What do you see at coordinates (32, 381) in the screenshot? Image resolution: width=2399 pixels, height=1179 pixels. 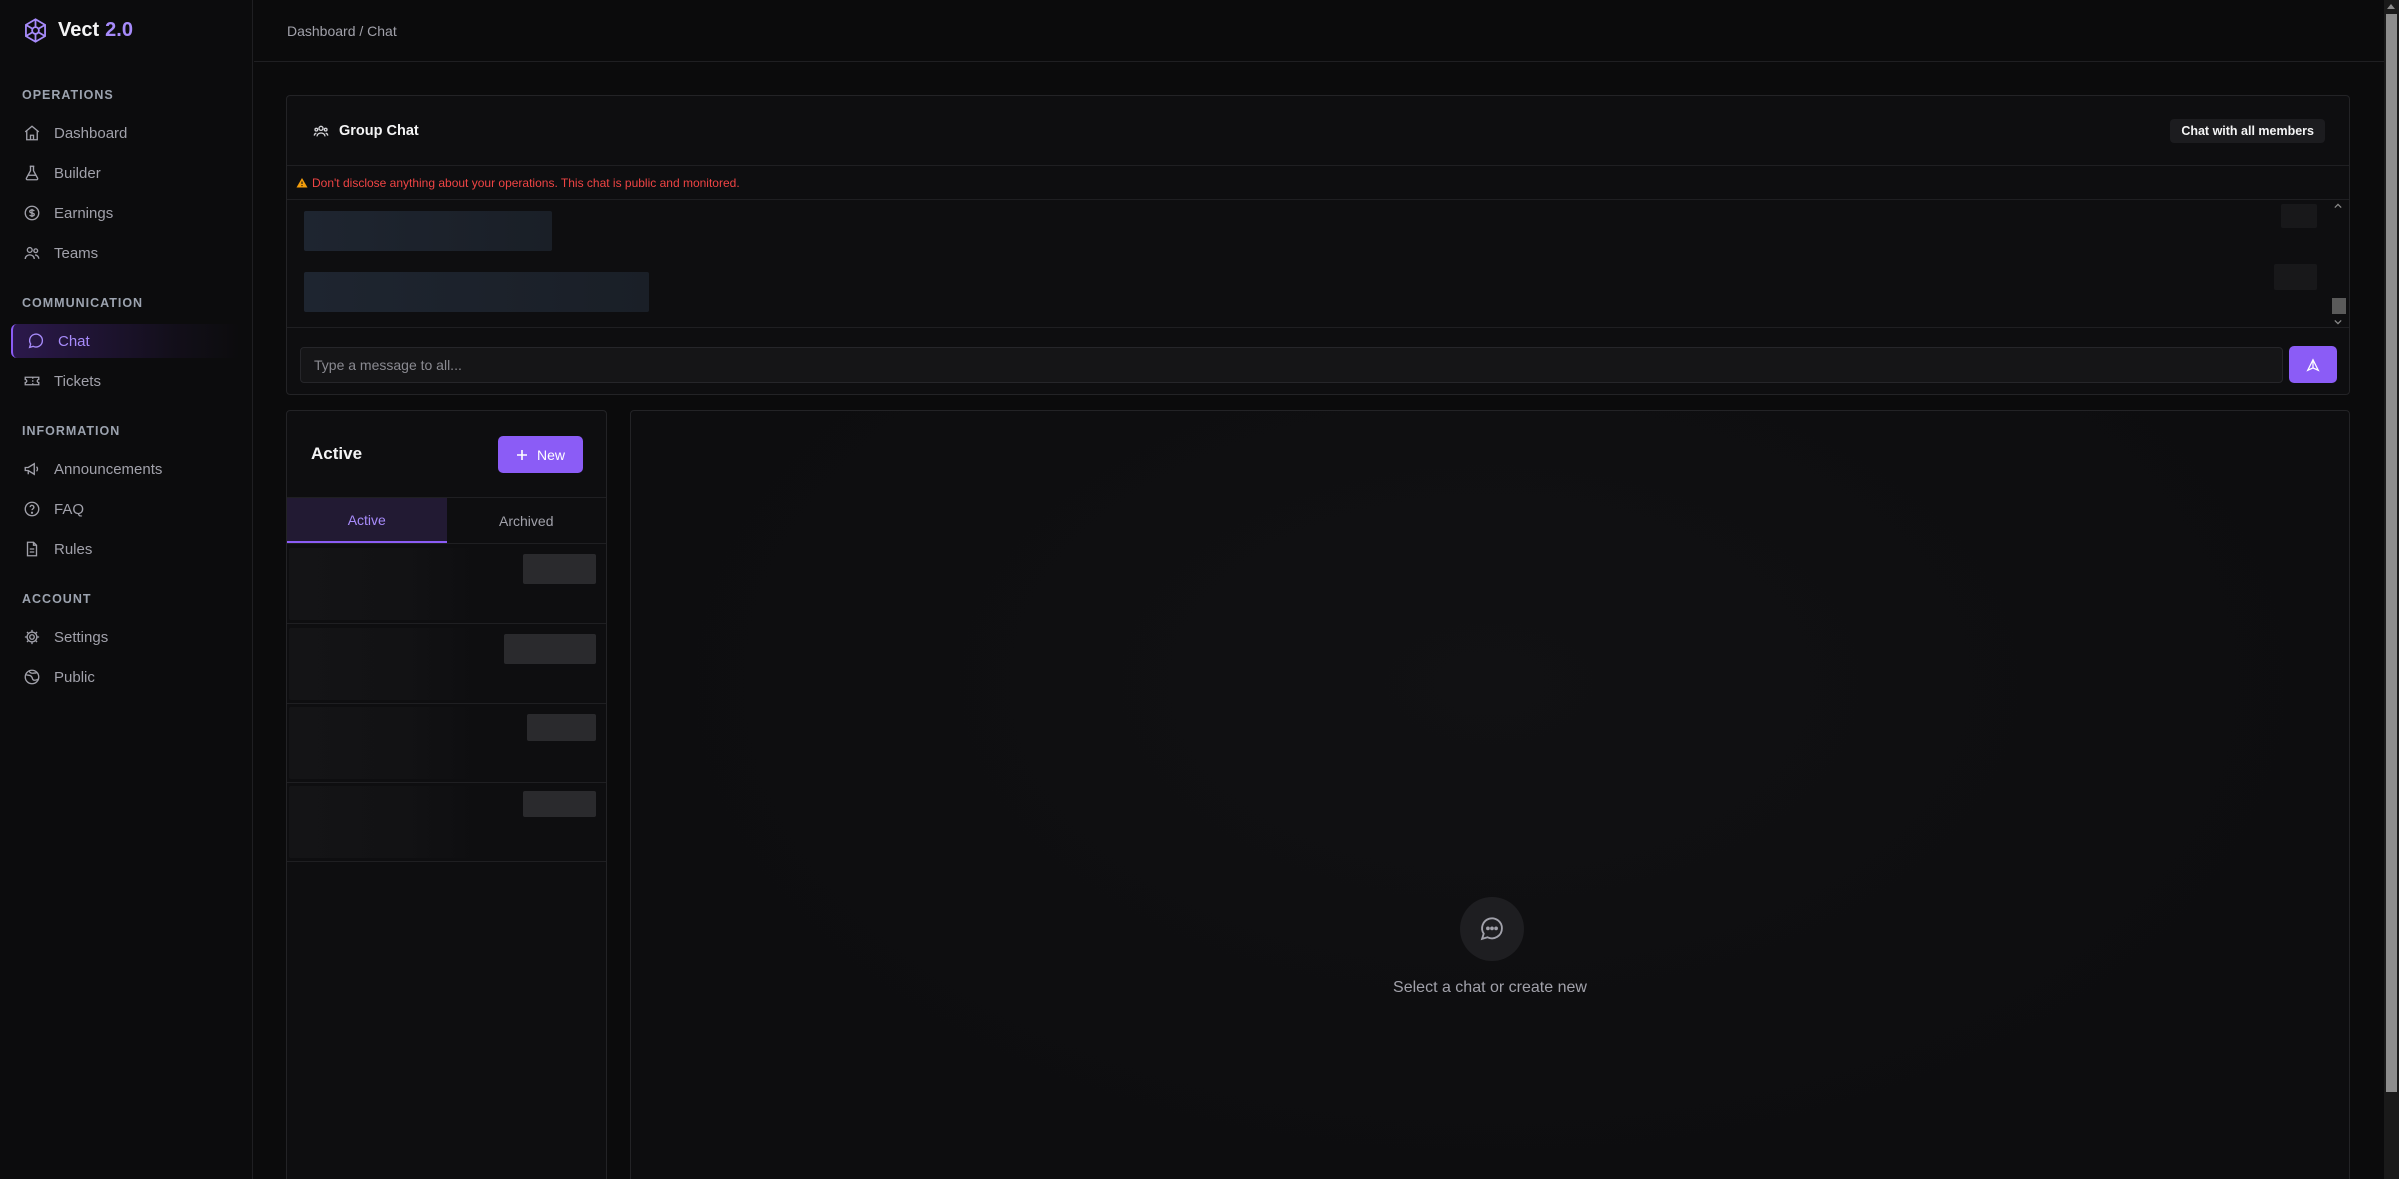 I see `ticket-icon` at bounding box center [32, 381].